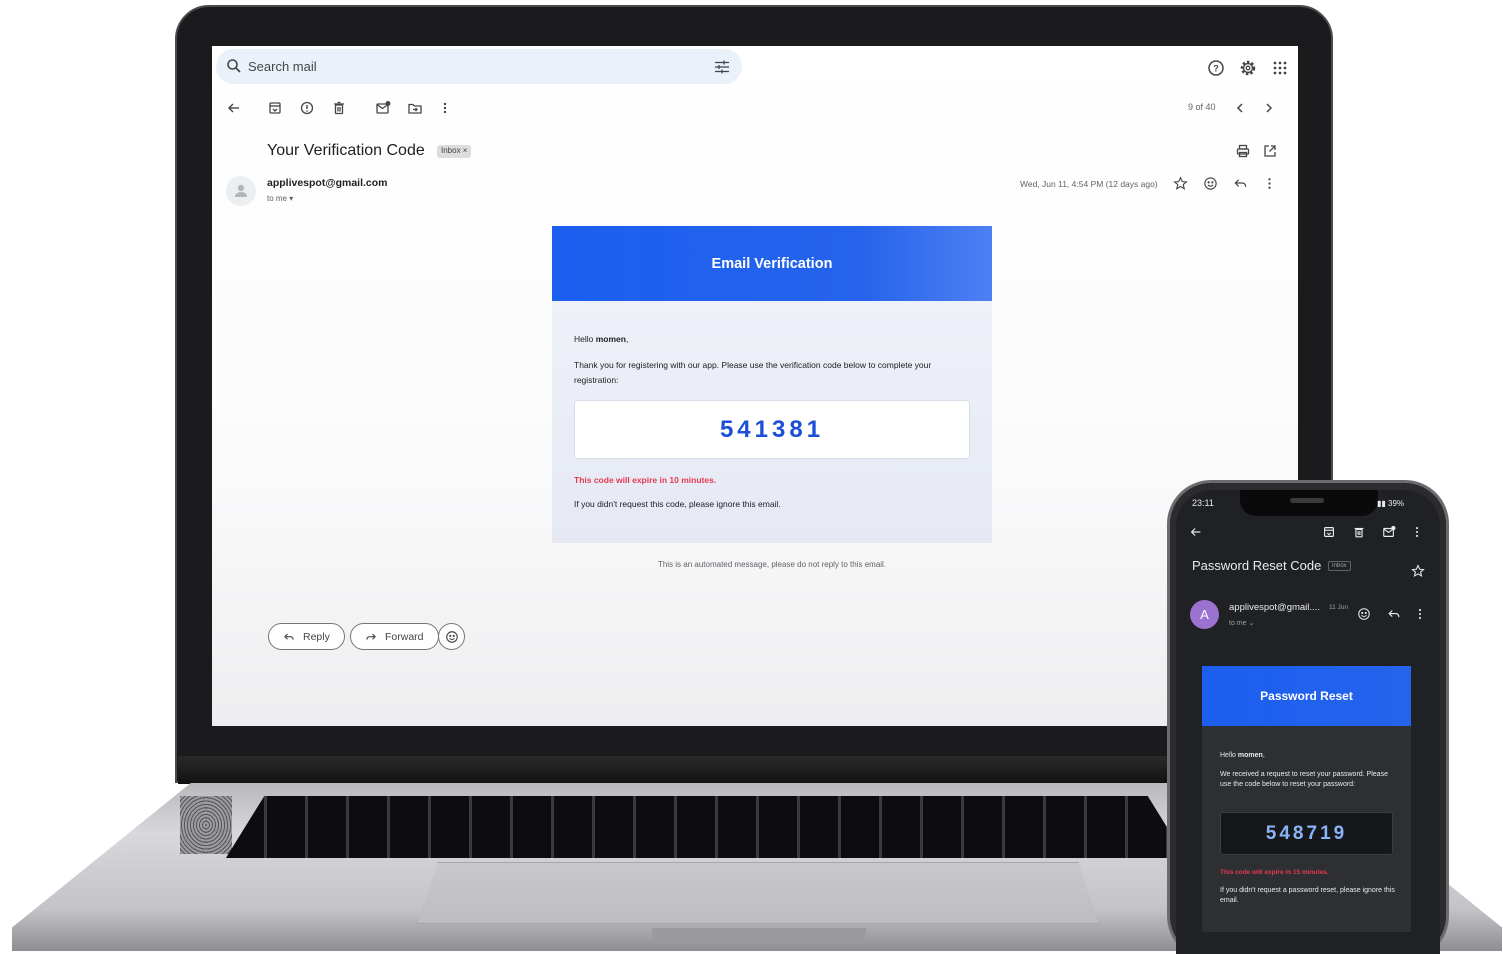  I want to click on settings-icon, so click(1248, 68).